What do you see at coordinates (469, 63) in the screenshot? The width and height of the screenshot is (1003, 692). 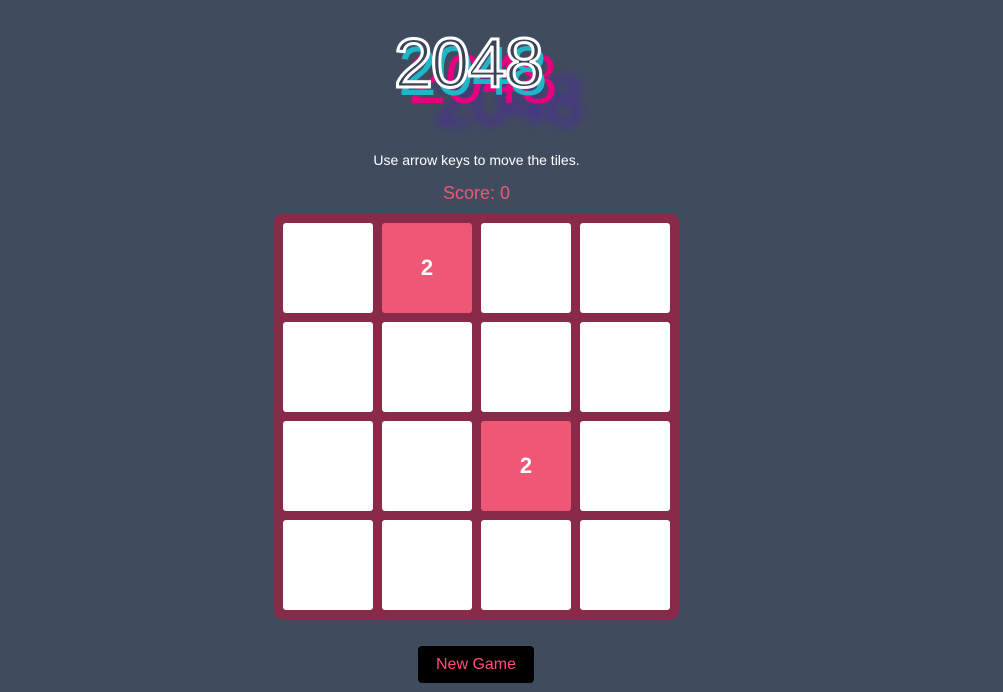 I see `logo-text: 2048` at bounding box center [469, 63].